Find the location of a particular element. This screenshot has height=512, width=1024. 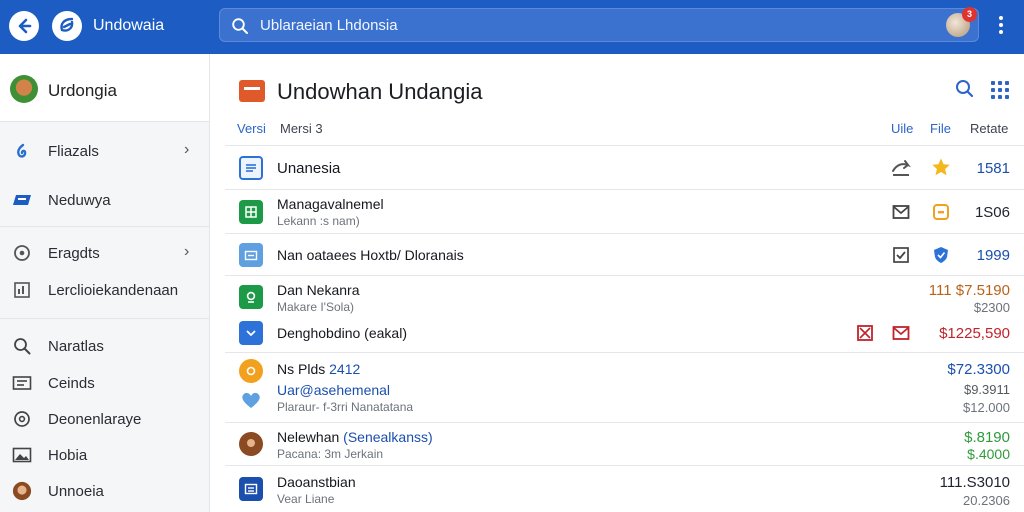

sidebar-item-label: Naratlas is located at coordinates (76, 346).